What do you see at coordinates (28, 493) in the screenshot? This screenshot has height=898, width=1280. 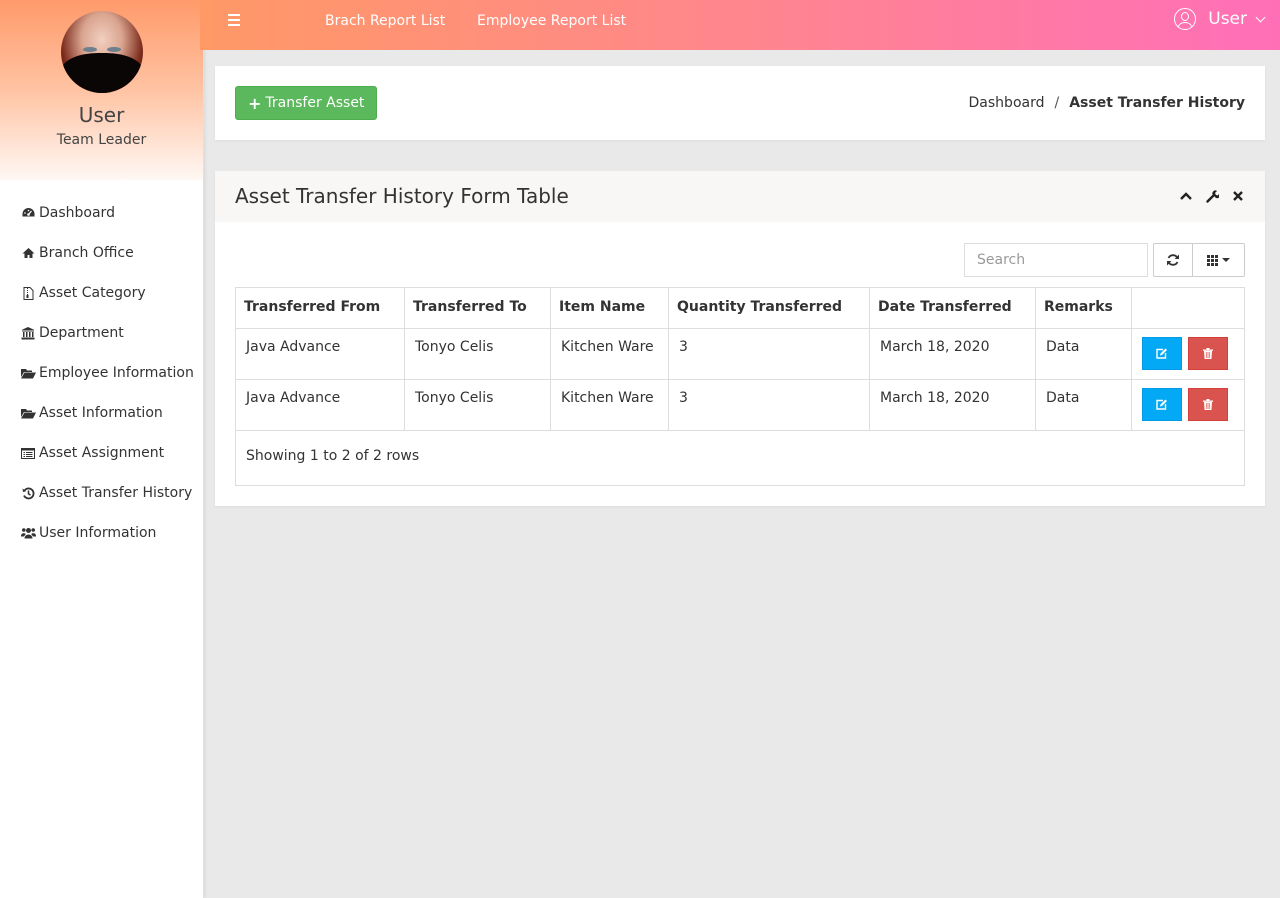 I see `history-icon` at bounding box center [28, 493].